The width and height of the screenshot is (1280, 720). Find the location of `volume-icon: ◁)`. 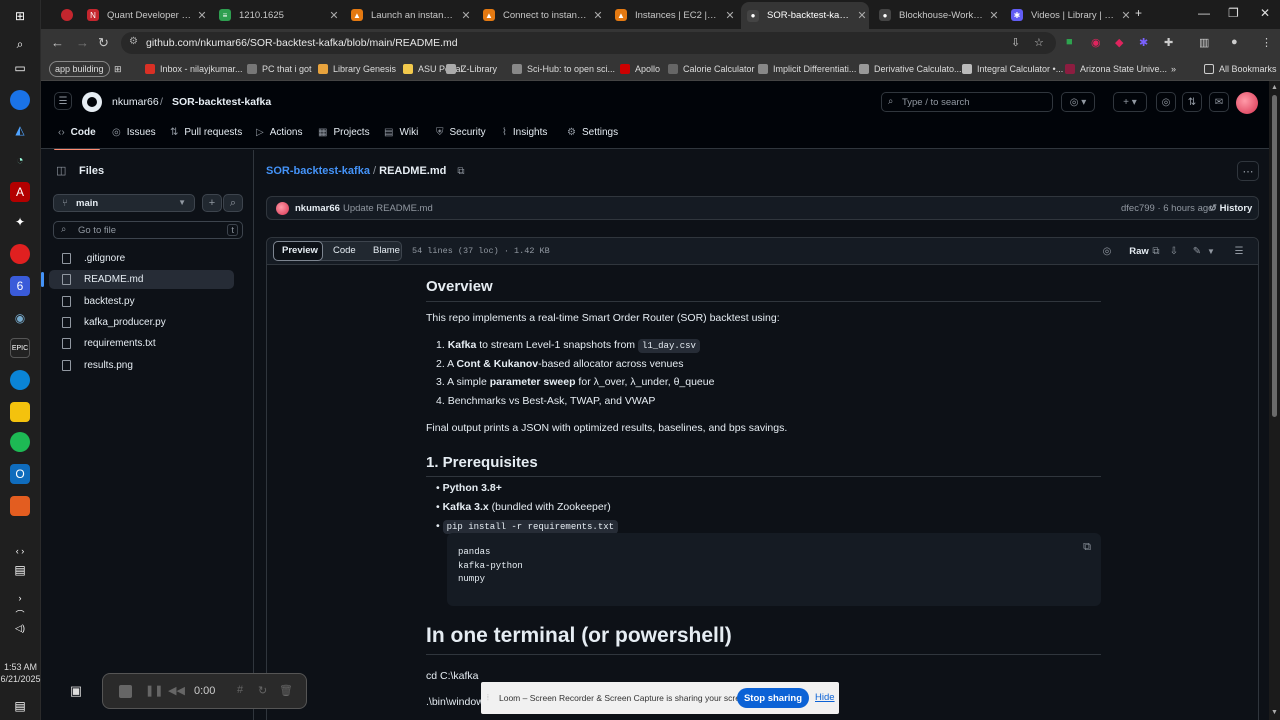

volume-icon: ◁) is located at coordinates (20, 628).